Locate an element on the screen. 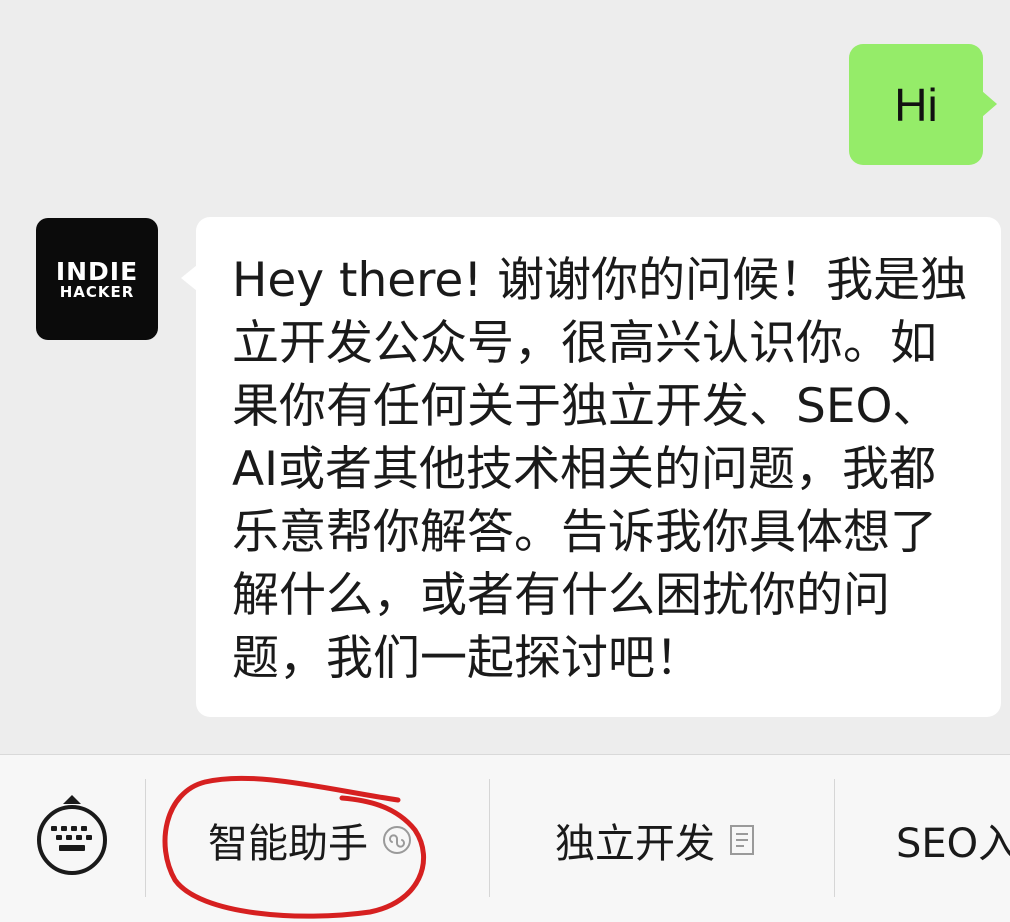  keyboard-icon is located at coordinates (72, 840).